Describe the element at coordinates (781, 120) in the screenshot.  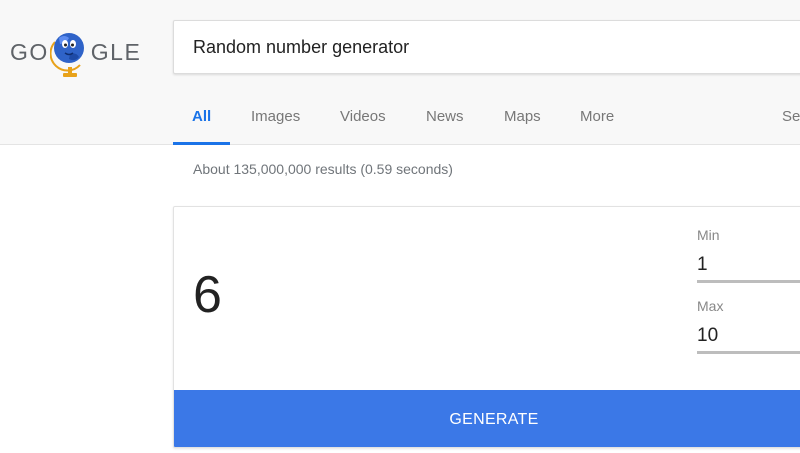
I see `tab-settings: Se` at that location.